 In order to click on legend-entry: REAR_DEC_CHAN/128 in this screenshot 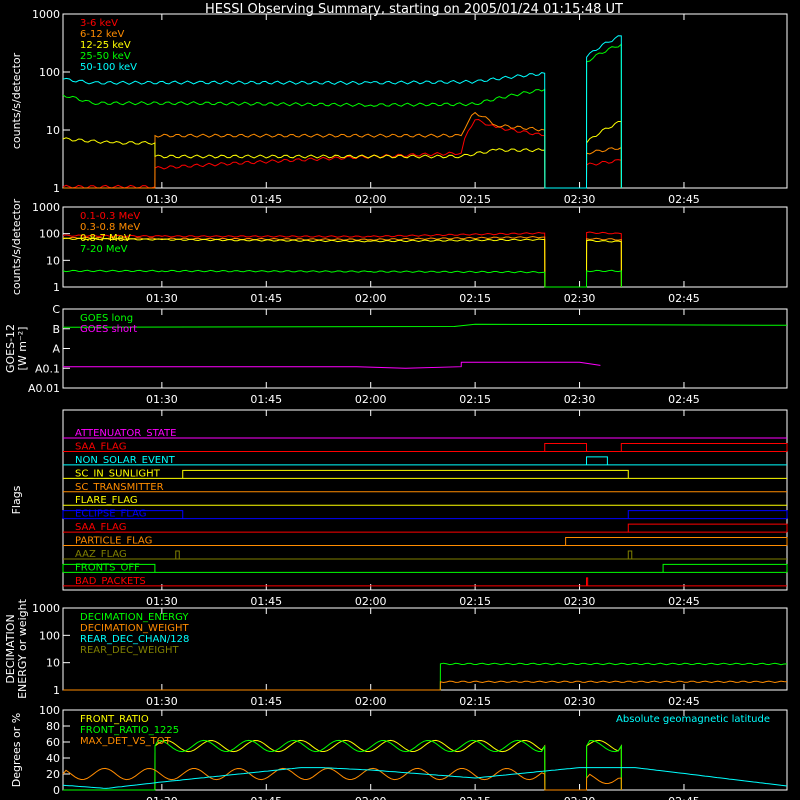, I will do `click(134, 639)`.